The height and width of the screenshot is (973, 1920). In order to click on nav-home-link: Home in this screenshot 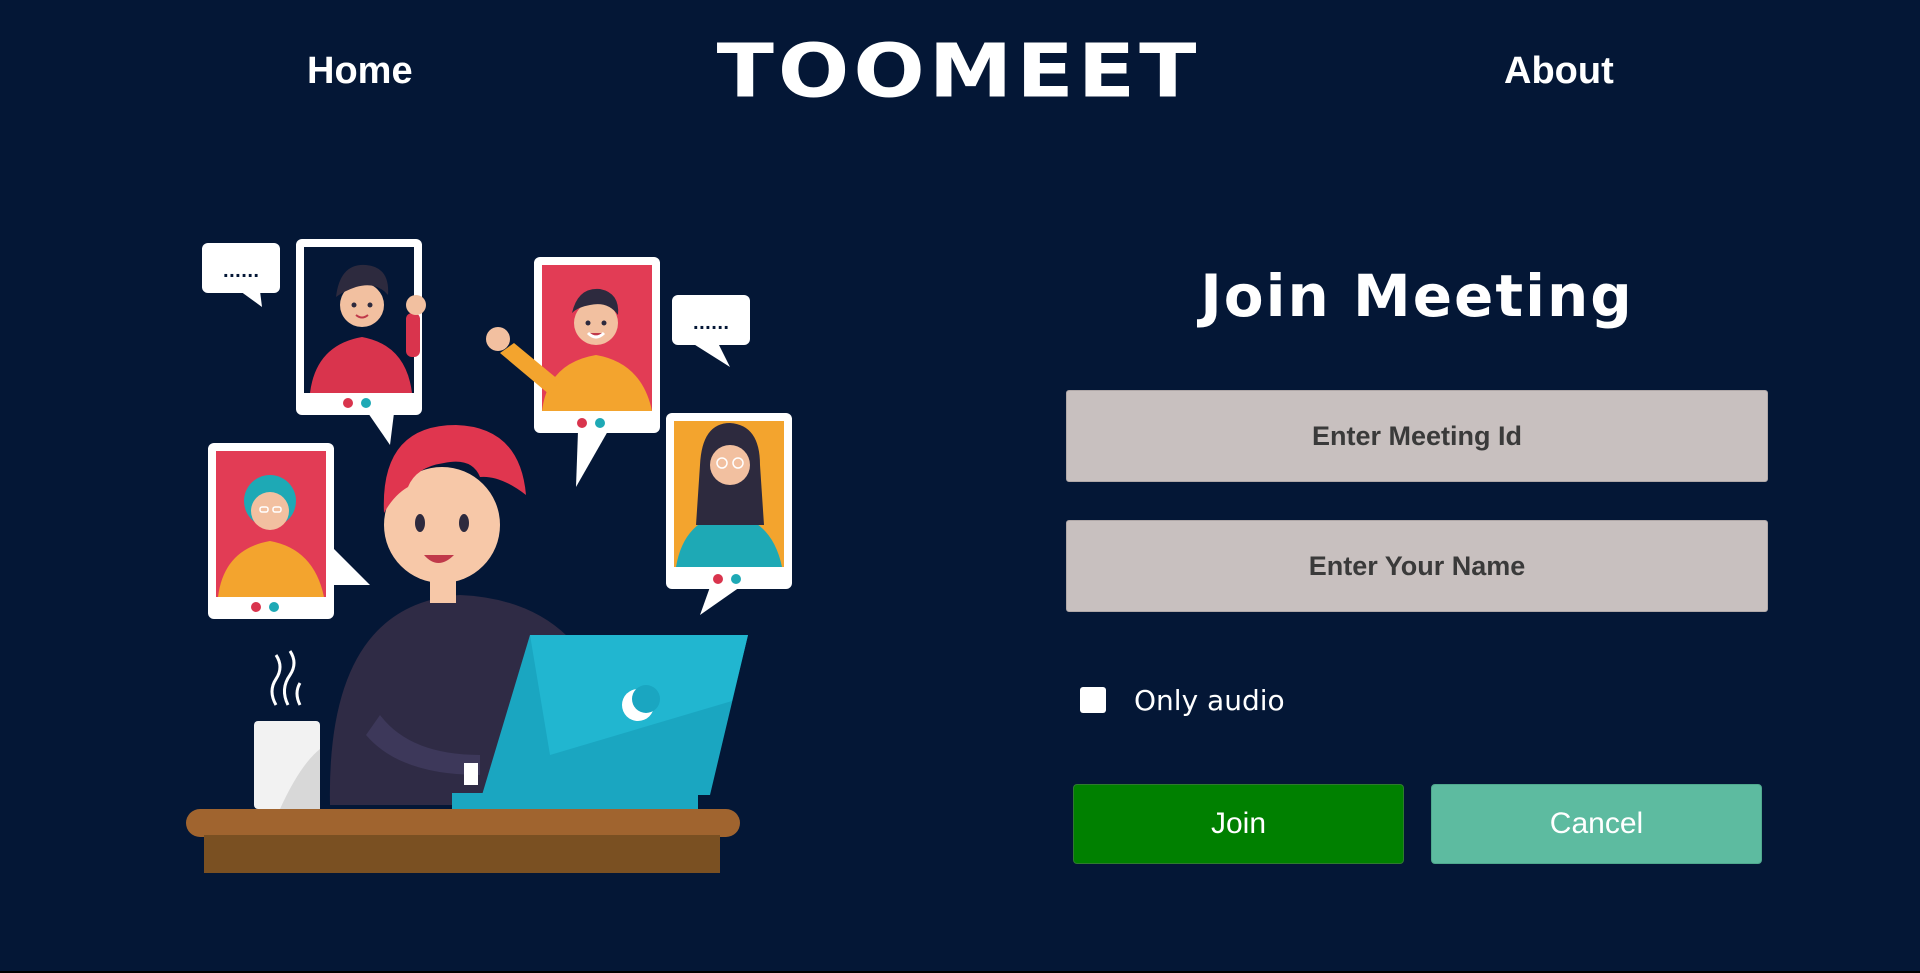, I will do `click(360, 71)`.